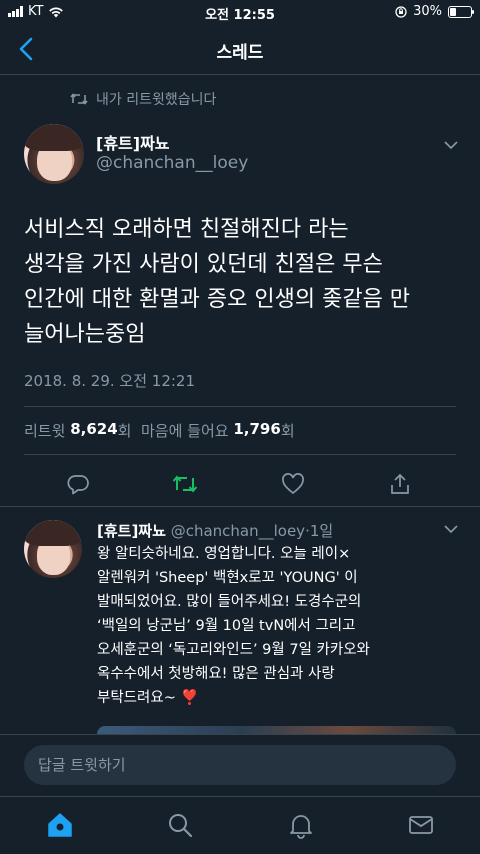 The image size is (480, 854). Describe the element at coordinates (148, 698) in the screenshot. I see `reply-text-line: 부탁드려요~ ❣️` at that location.